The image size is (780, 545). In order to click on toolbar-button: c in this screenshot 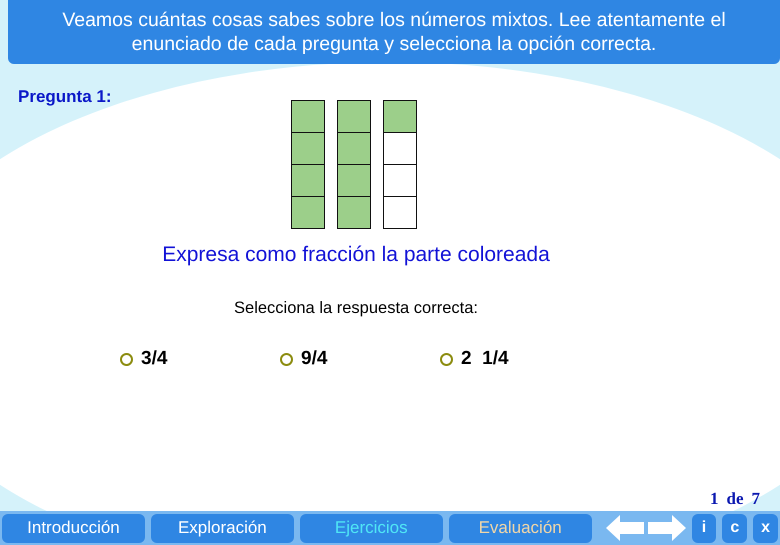, I will do `click(735, 528)`.